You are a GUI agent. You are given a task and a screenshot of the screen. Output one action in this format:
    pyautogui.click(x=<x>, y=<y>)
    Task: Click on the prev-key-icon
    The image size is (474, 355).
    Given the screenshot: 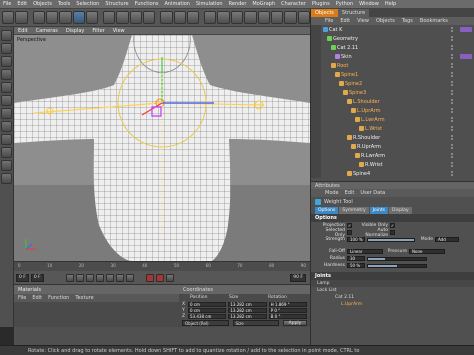 What is the action you would take?
    pyautogui.click(x=79, y=277)
    